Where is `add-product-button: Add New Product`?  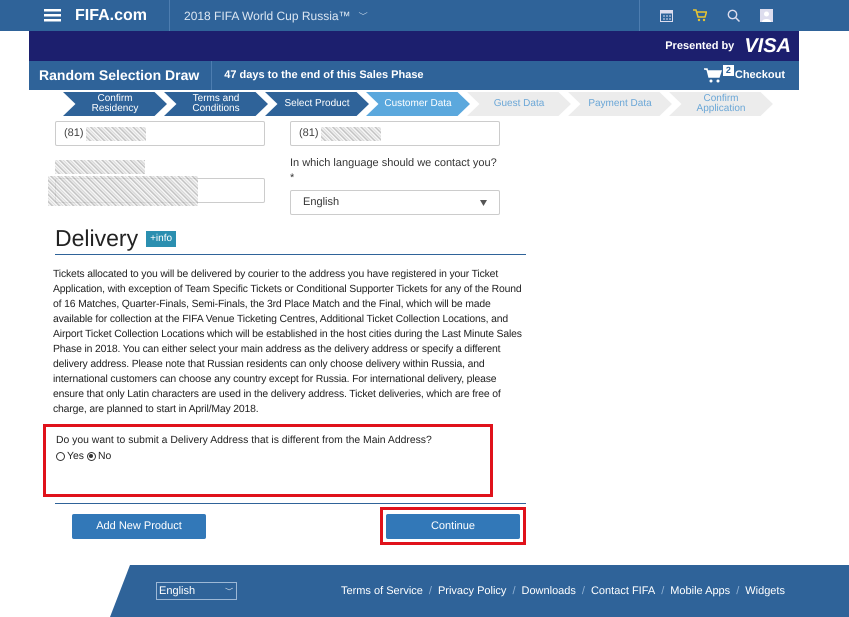 add-product-button: Add New Product is located at coordinates (139, 526).